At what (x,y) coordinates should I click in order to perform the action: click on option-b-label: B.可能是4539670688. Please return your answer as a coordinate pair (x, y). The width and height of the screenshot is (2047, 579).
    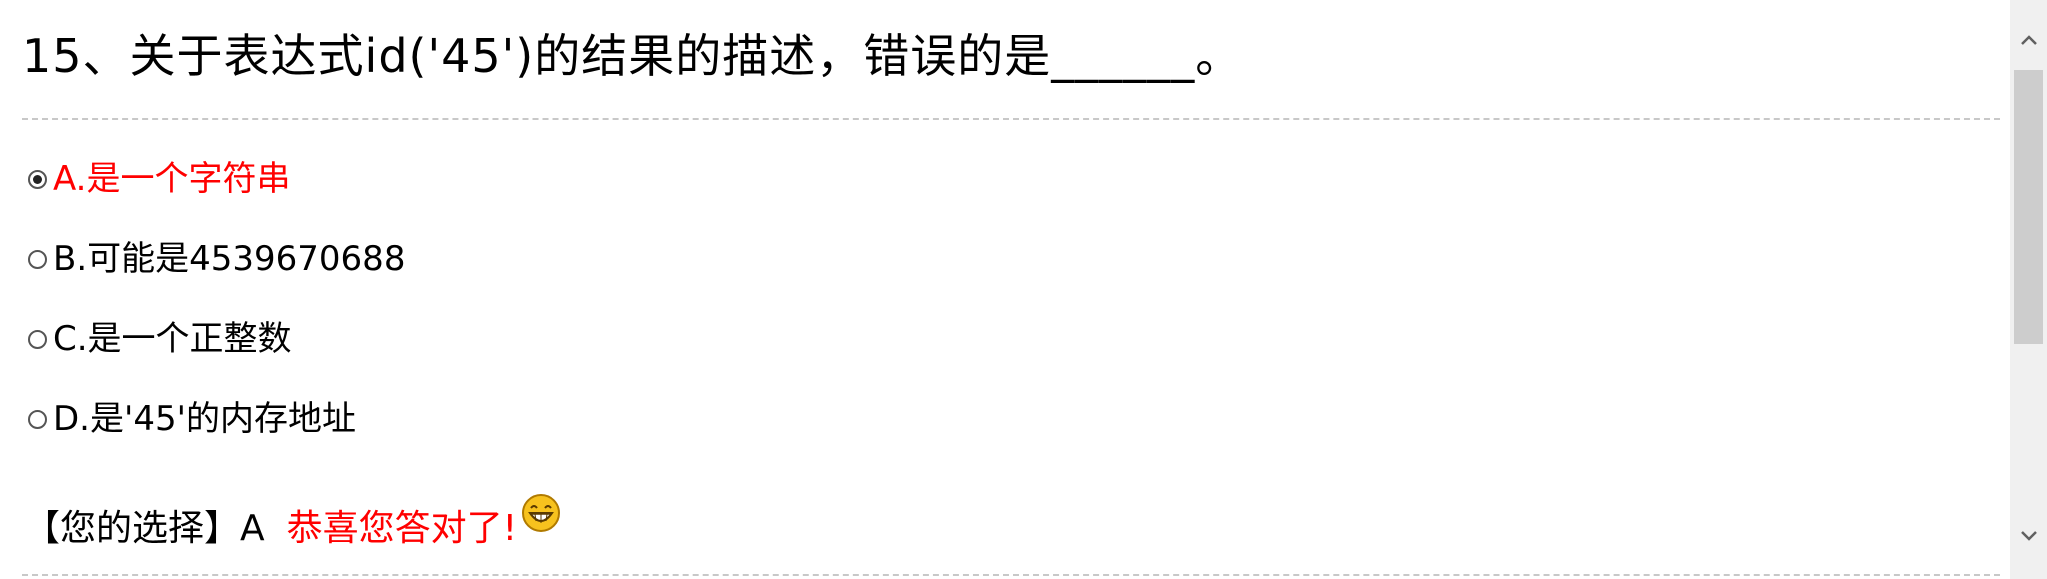
    Looking at the image, I should click on (229, 259).